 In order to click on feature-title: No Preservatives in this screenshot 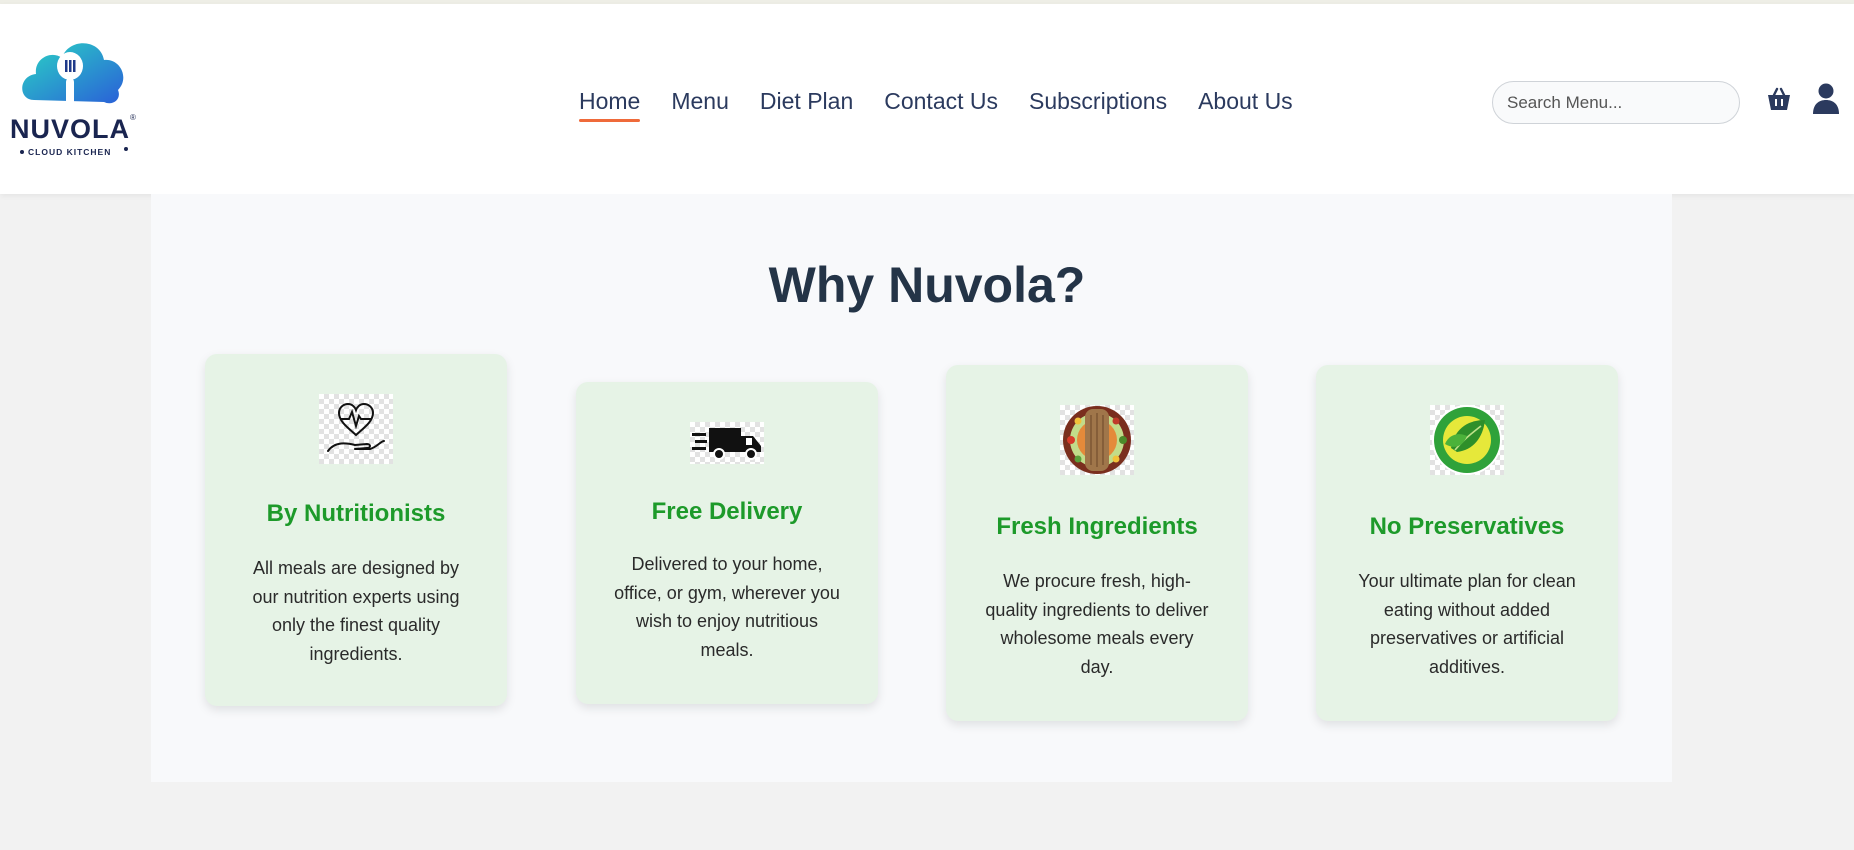, I will do `click(1467, 526)`.